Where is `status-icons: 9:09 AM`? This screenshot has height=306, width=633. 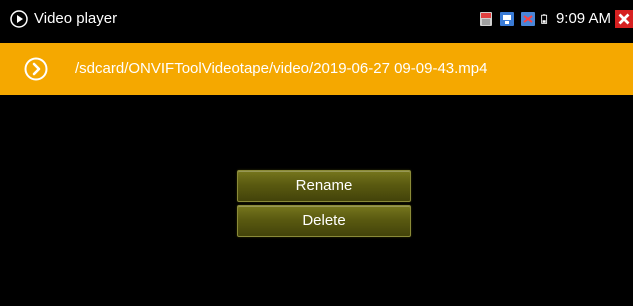
status-icons: 9:09 AM is located at coordinates (555, 19).